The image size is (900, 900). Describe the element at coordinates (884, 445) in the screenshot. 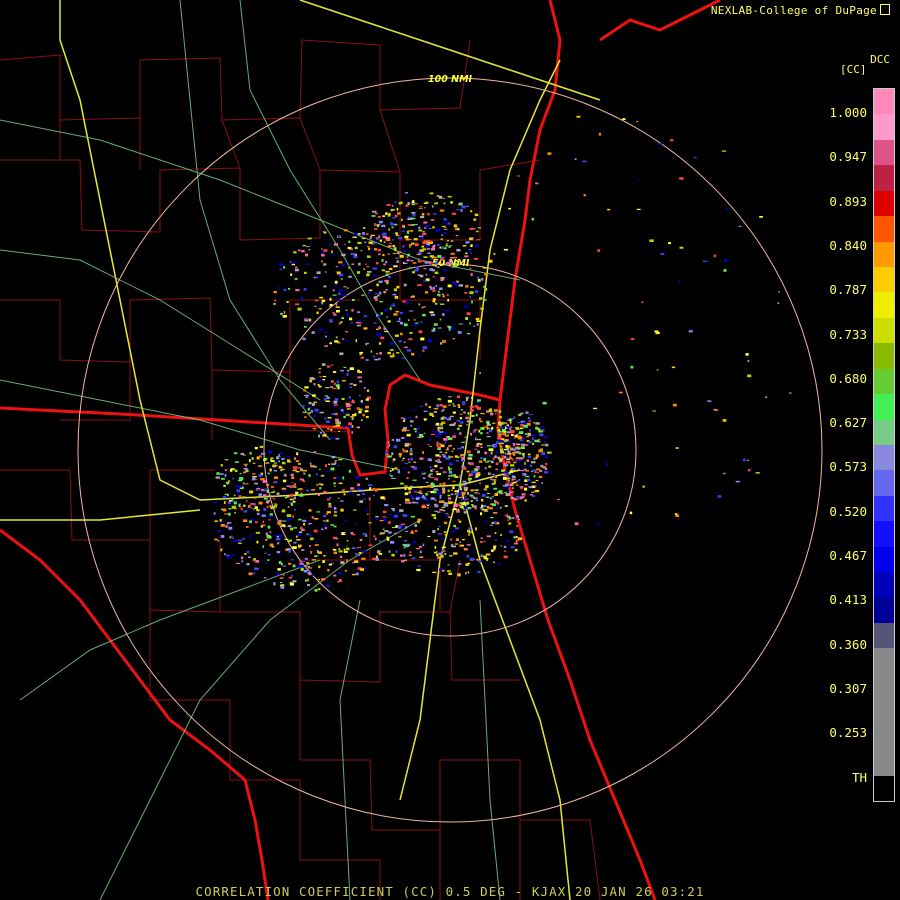

I see `color-legend` at that location.